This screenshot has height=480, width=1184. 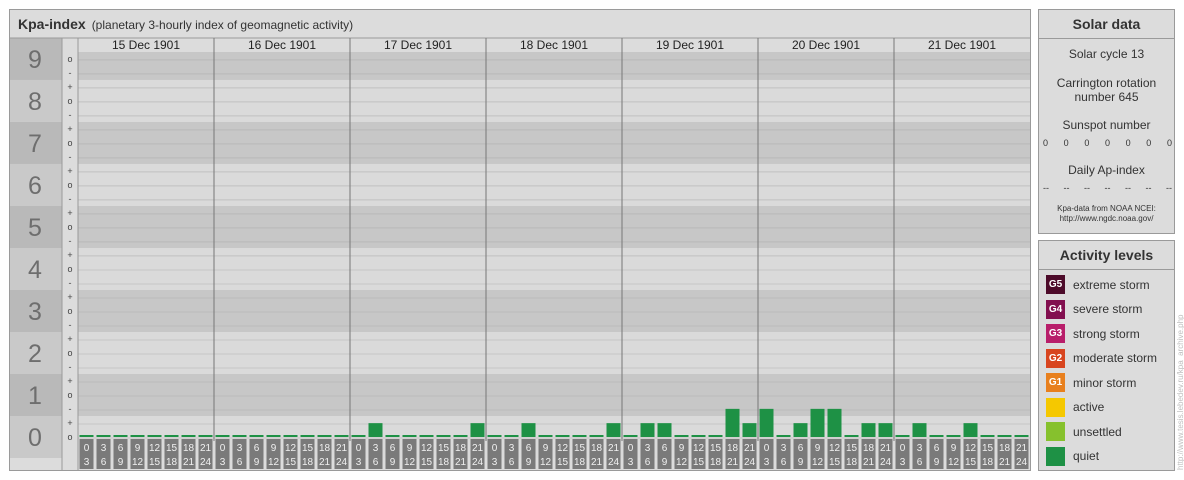 What do you see at coordinates (35, 102) in the screenshot?
I see `y-tick-label: 8` at bounding box center [35, 102].